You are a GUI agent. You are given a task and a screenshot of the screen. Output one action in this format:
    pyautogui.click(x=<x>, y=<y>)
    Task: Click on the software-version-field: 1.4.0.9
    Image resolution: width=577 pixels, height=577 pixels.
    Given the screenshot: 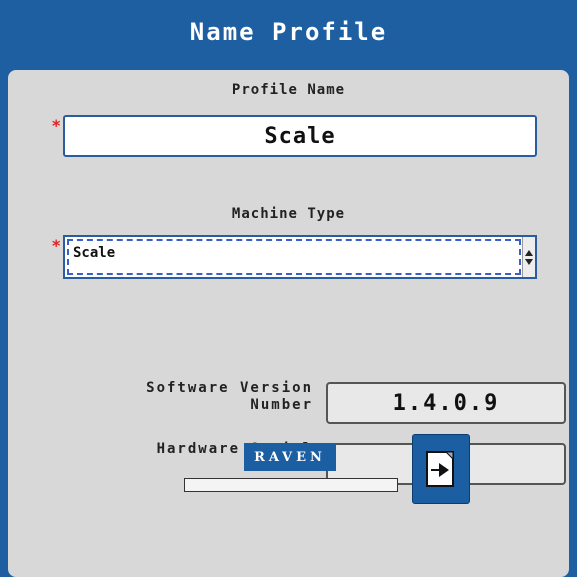 What is the action you would take?
    pyautogui.click(x=446, y=403)
    